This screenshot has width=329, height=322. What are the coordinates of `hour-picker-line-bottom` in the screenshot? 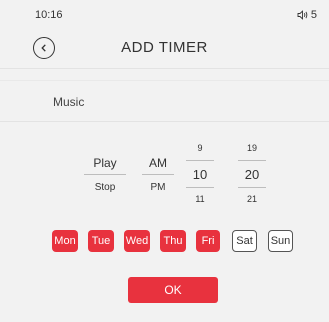 It's located at (200, 187).